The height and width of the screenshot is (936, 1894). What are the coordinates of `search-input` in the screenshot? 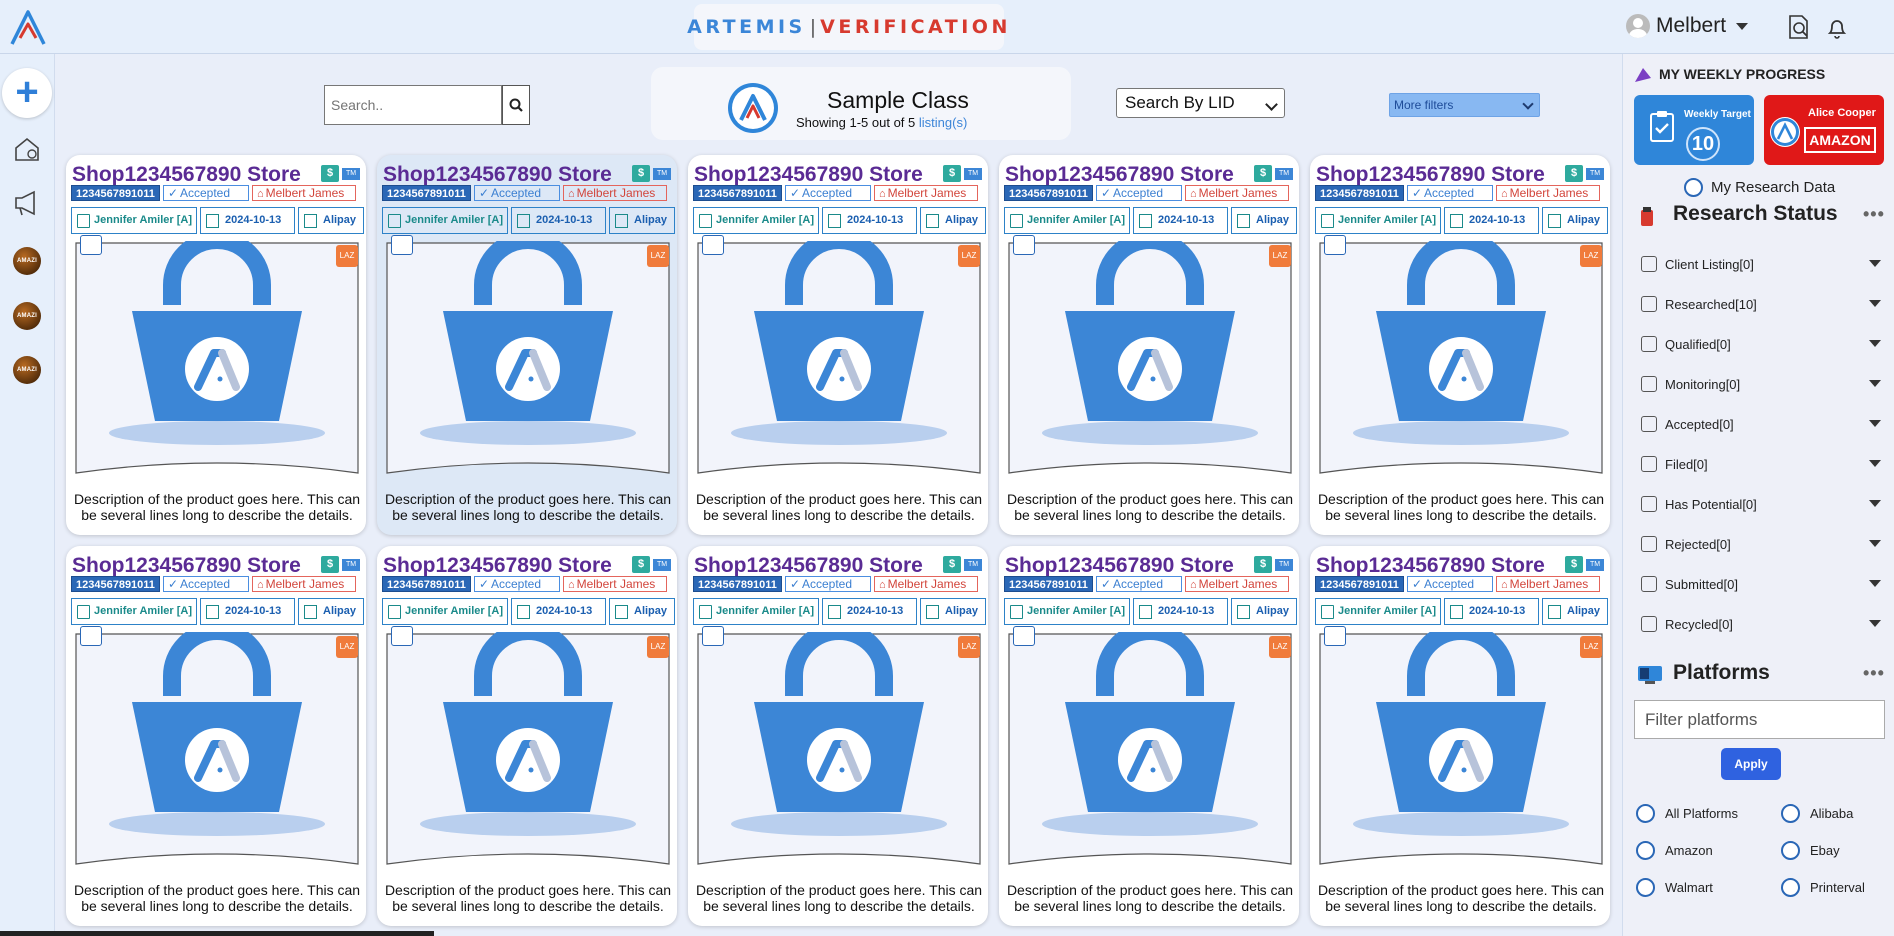 It's located at (413, 105).